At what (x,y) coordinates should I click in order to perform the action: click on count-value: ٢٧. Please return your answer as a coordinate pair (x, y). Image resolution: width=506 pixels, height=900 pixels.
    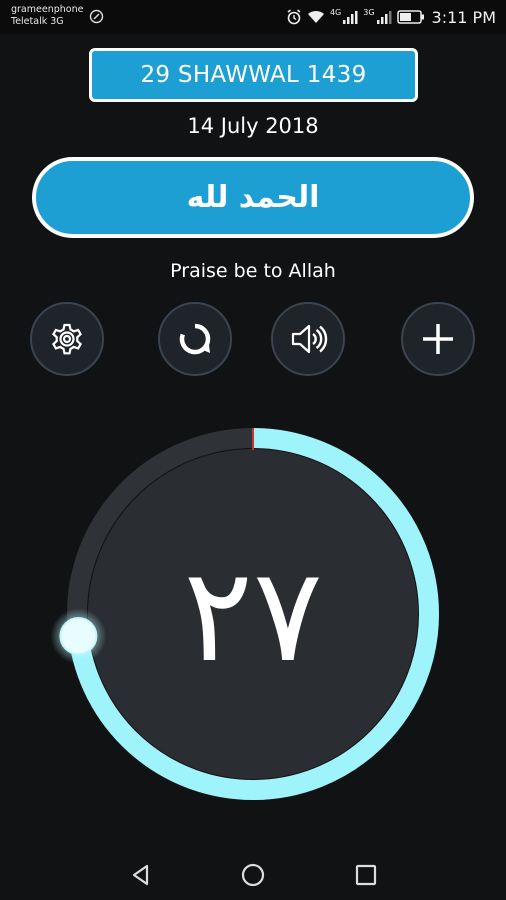
    Looking at the image, I should click on (253, 615).